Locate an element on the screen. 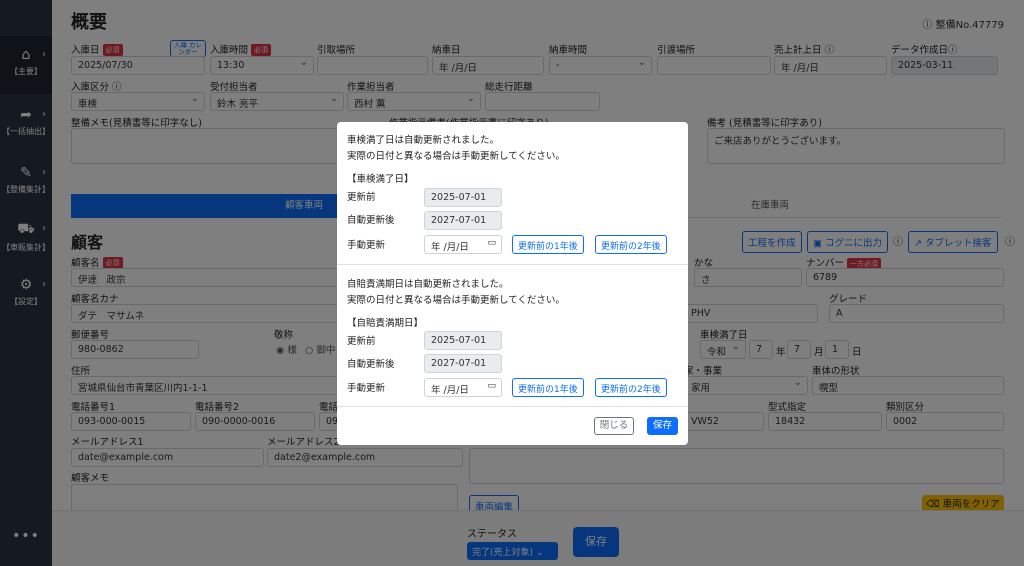  shaken-plus-1-year-button: 更新前の1年後 is located at coordinates (548, 244).